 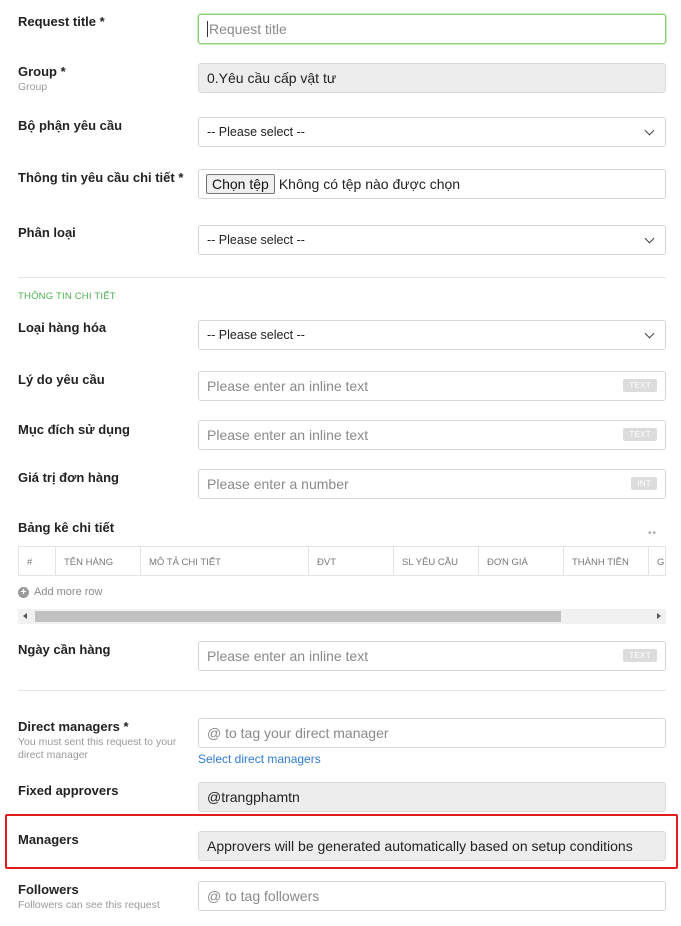 What do you see at coordinates (67, 296) in the screenshot?
I see `section-title: THÔNG TIN CHI TIẾT` at bounding box center [67, 296].